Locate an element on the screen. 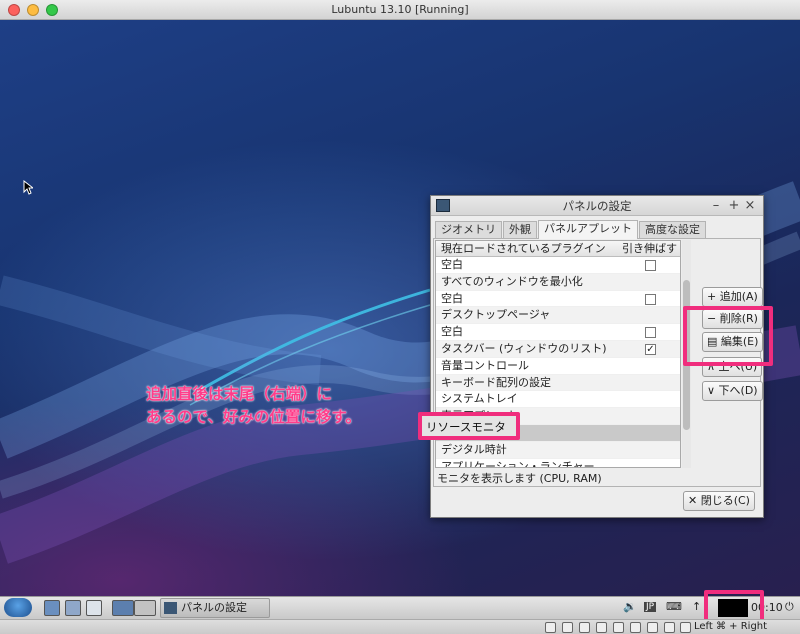 The height and width of the screenshot is (634, 800). move-down-button: ∨ 下へ(D) is located at coordinates (732, 391).